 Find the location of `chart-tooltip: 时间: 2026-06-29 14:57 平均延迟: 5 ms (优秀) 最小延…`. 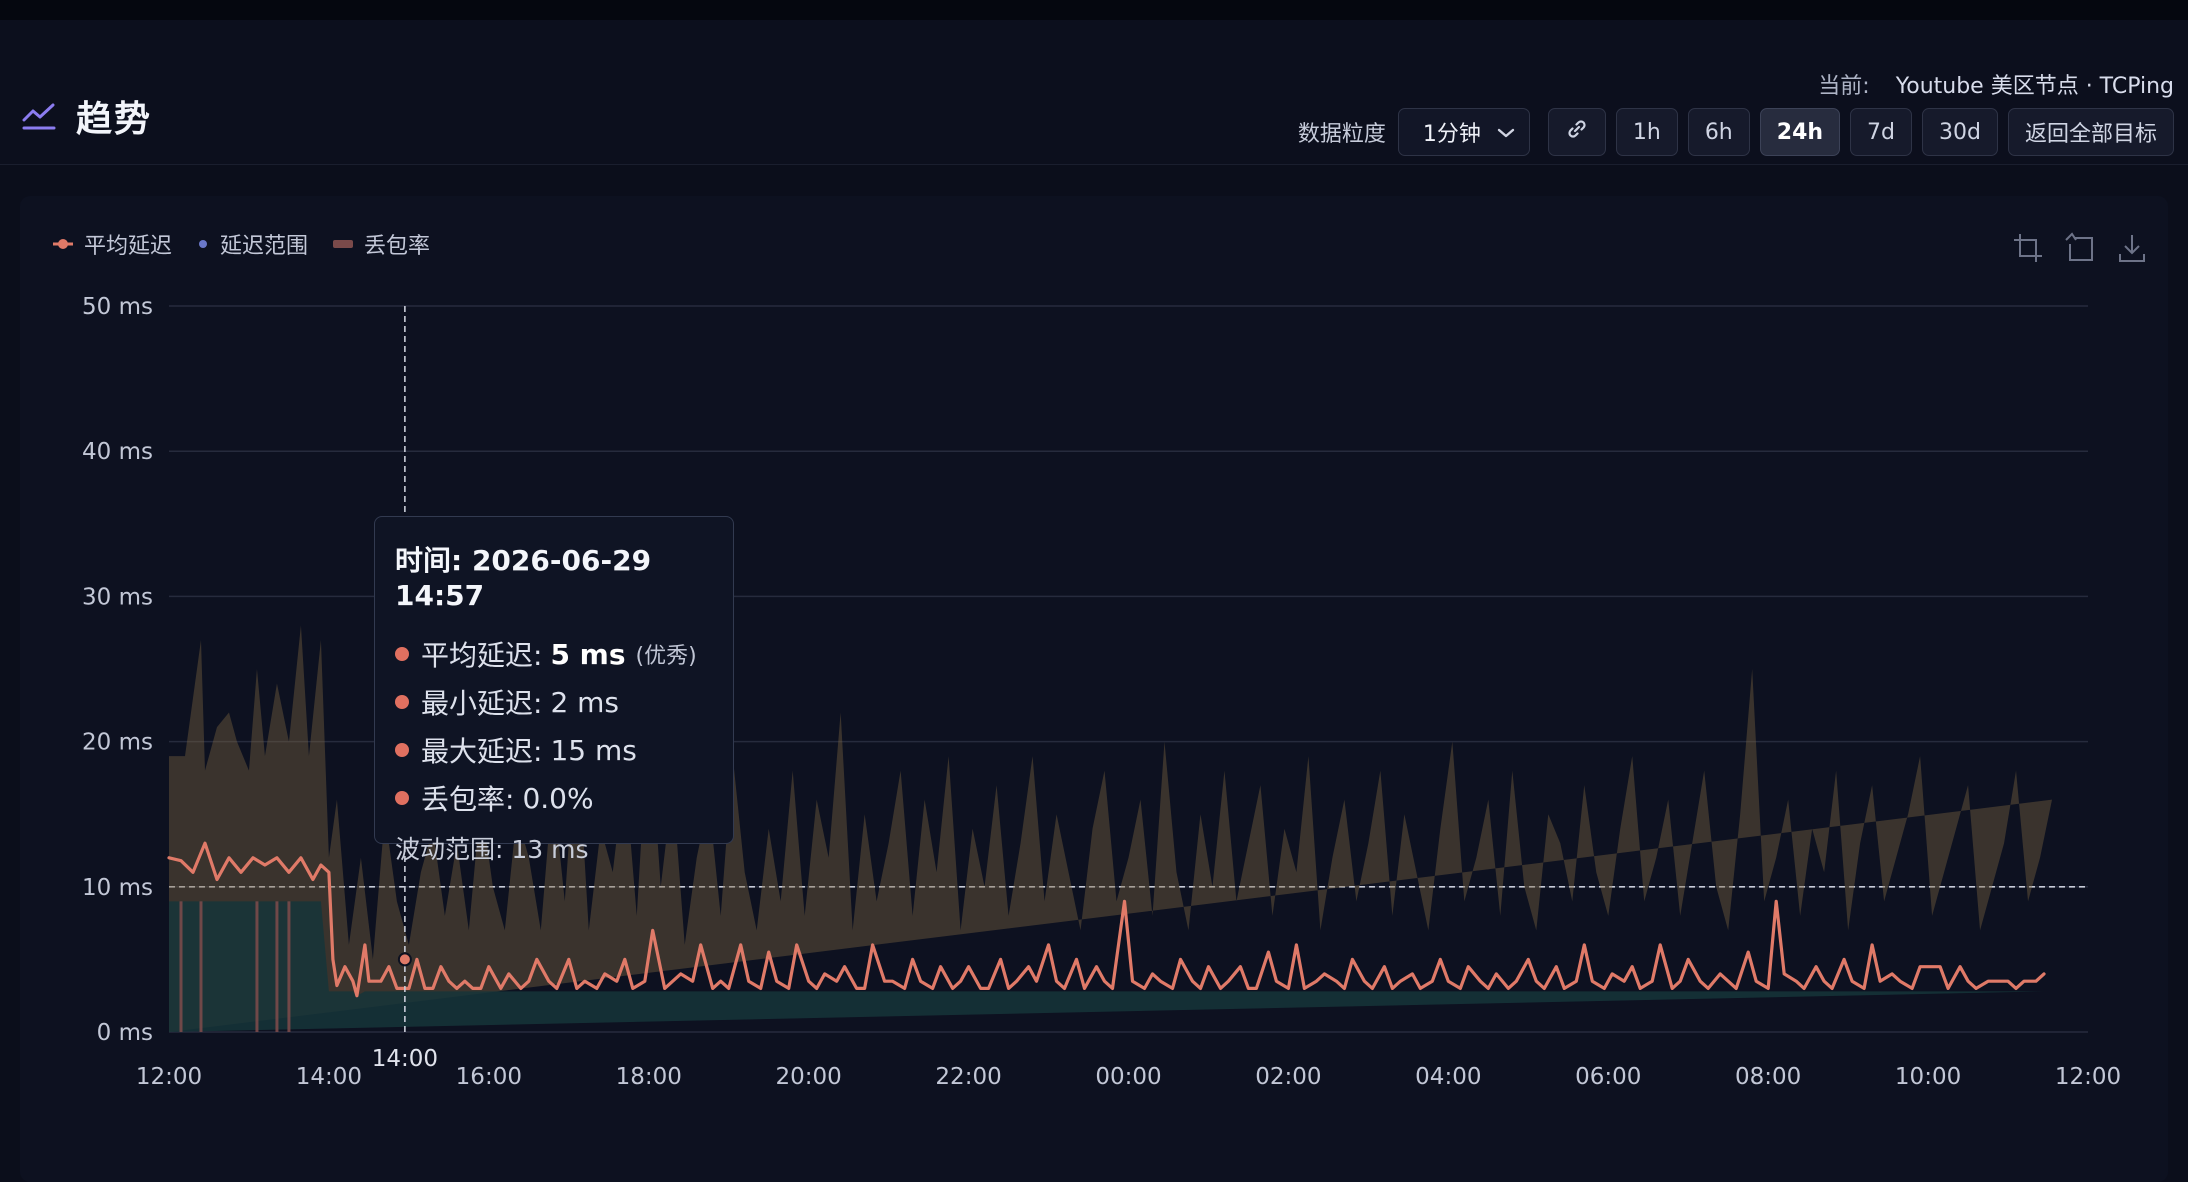

chart-tooltip: 时间: 2026-06-29 14:57 平均延迟: 5 ms (优秀) 最小延… is located at coordinates (554, 690).